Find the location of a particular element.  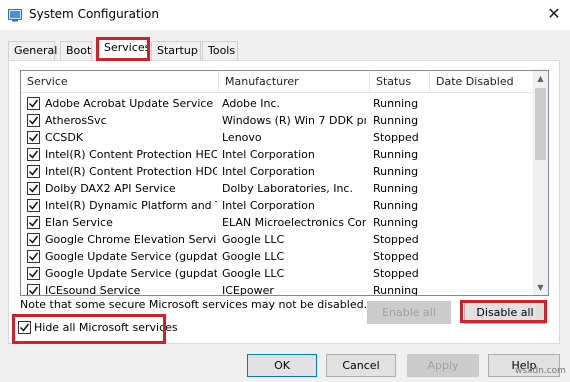

service-name: Google Update Service (gupdate) is located at coordinates (131, 256).